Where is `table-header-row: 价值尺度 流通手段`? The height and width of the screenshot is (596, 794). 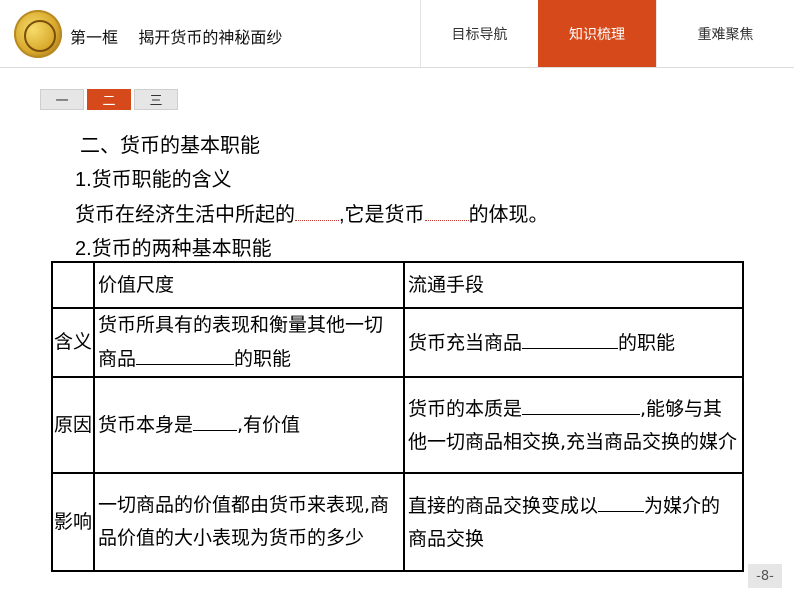 table-header-row: 价值尺度 流通手段 is located at coordinates (397, 285).